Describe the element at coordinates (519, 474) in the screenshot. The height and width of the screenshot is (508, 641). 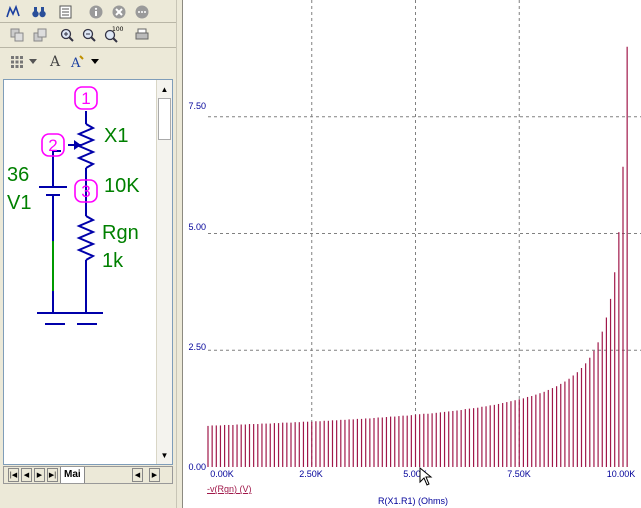
I see `x-tick-label: 7.50K` at that location.